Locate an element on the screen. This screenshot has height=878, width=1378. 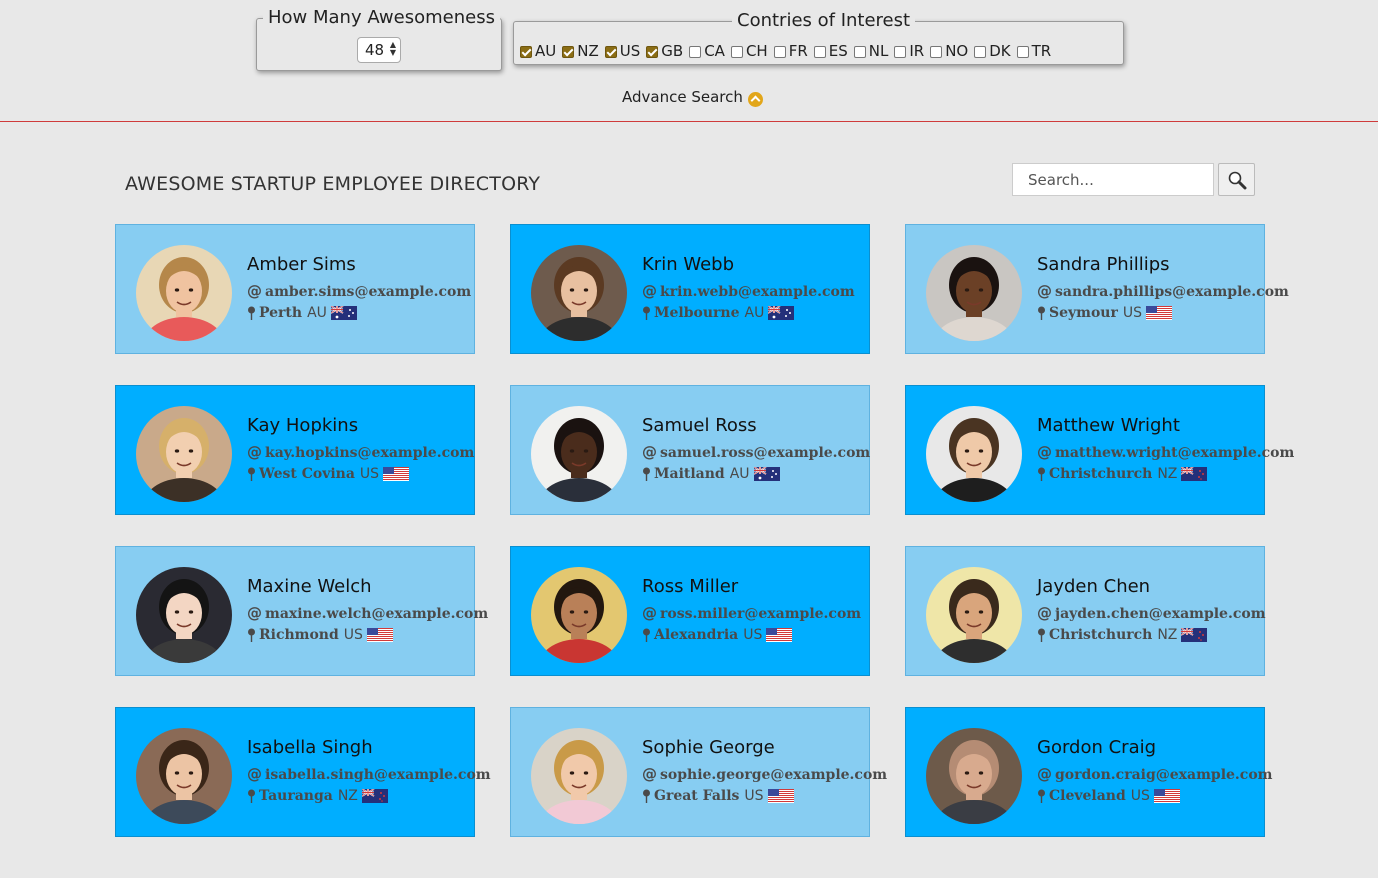
email-text: gordon.craig@example.com is located at coordinates (1164, 775).